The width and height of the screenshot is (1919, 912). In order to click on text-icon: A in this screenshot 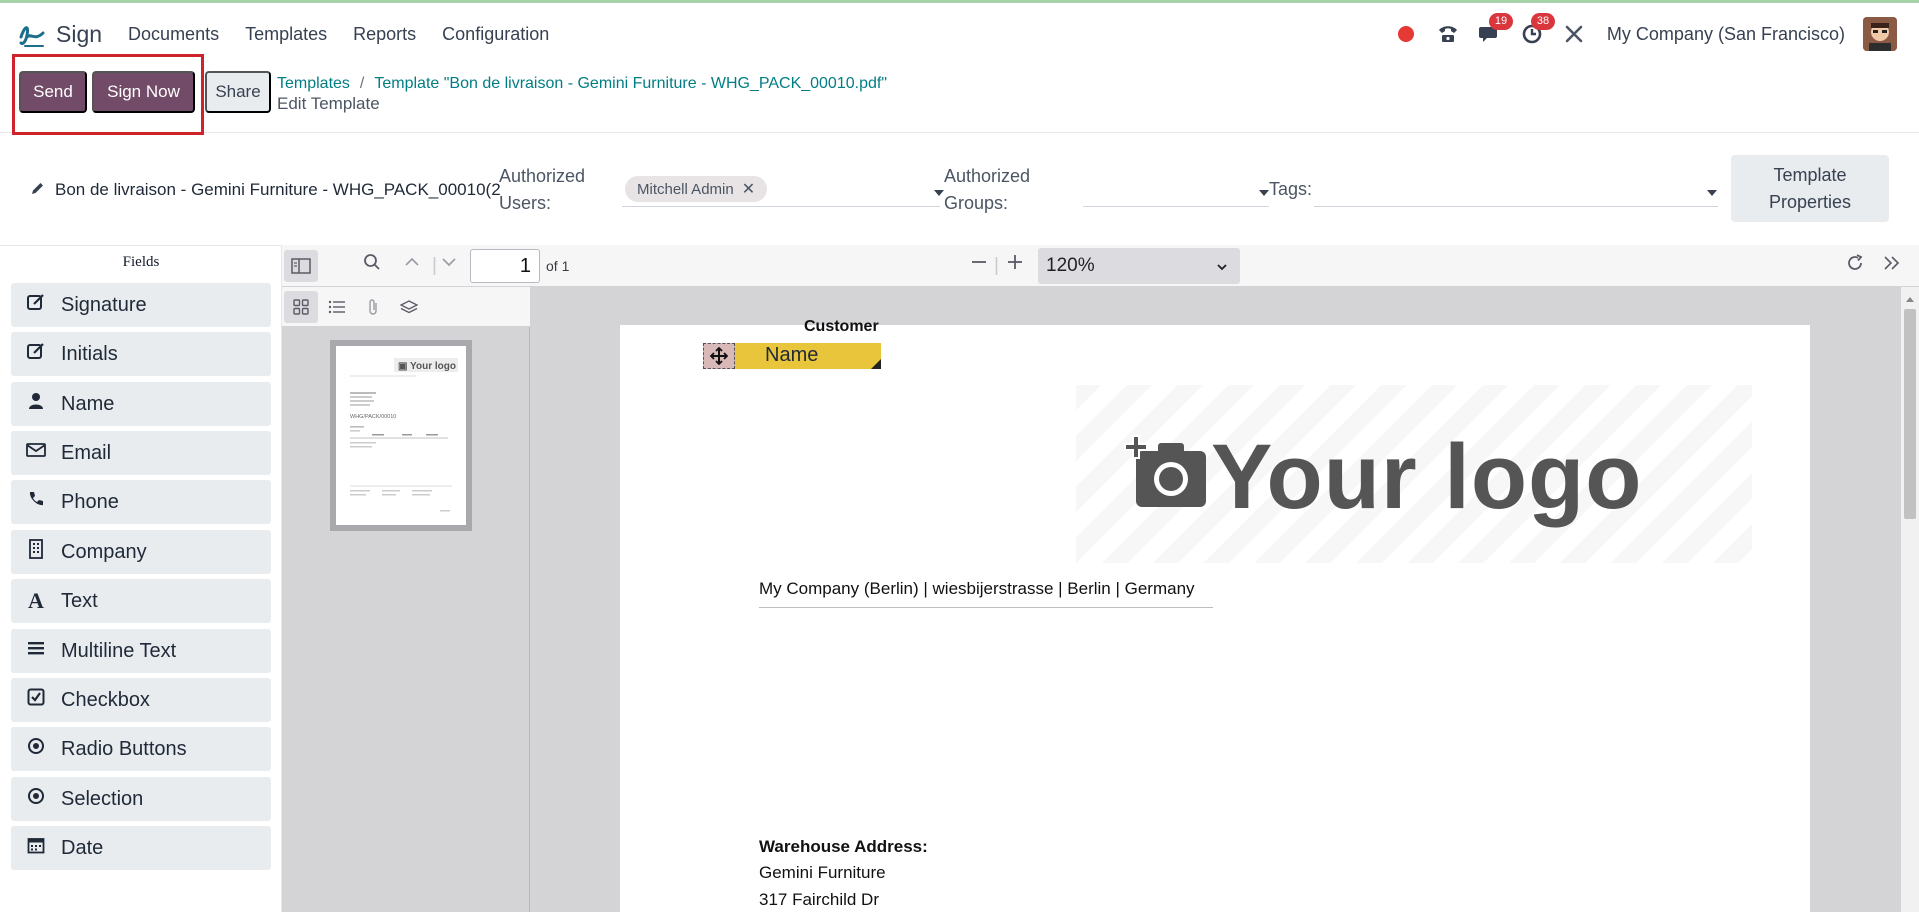, I will do `click(36, 600)`.